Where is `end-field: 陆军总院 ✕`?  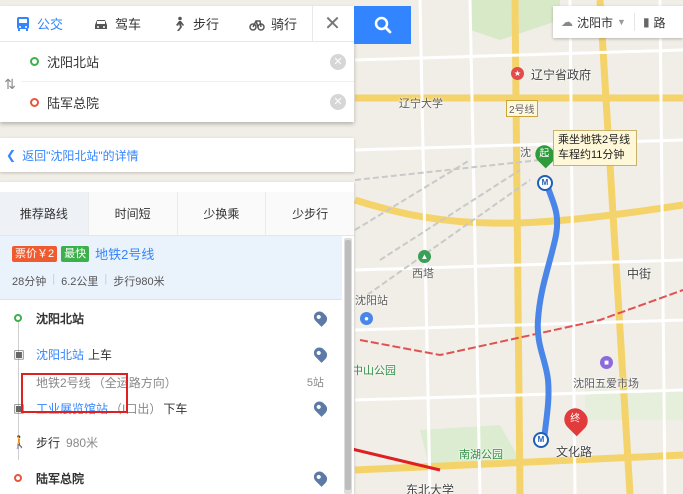 end-field: 陆军总院 ✕ is located at coordinates (188, 102).